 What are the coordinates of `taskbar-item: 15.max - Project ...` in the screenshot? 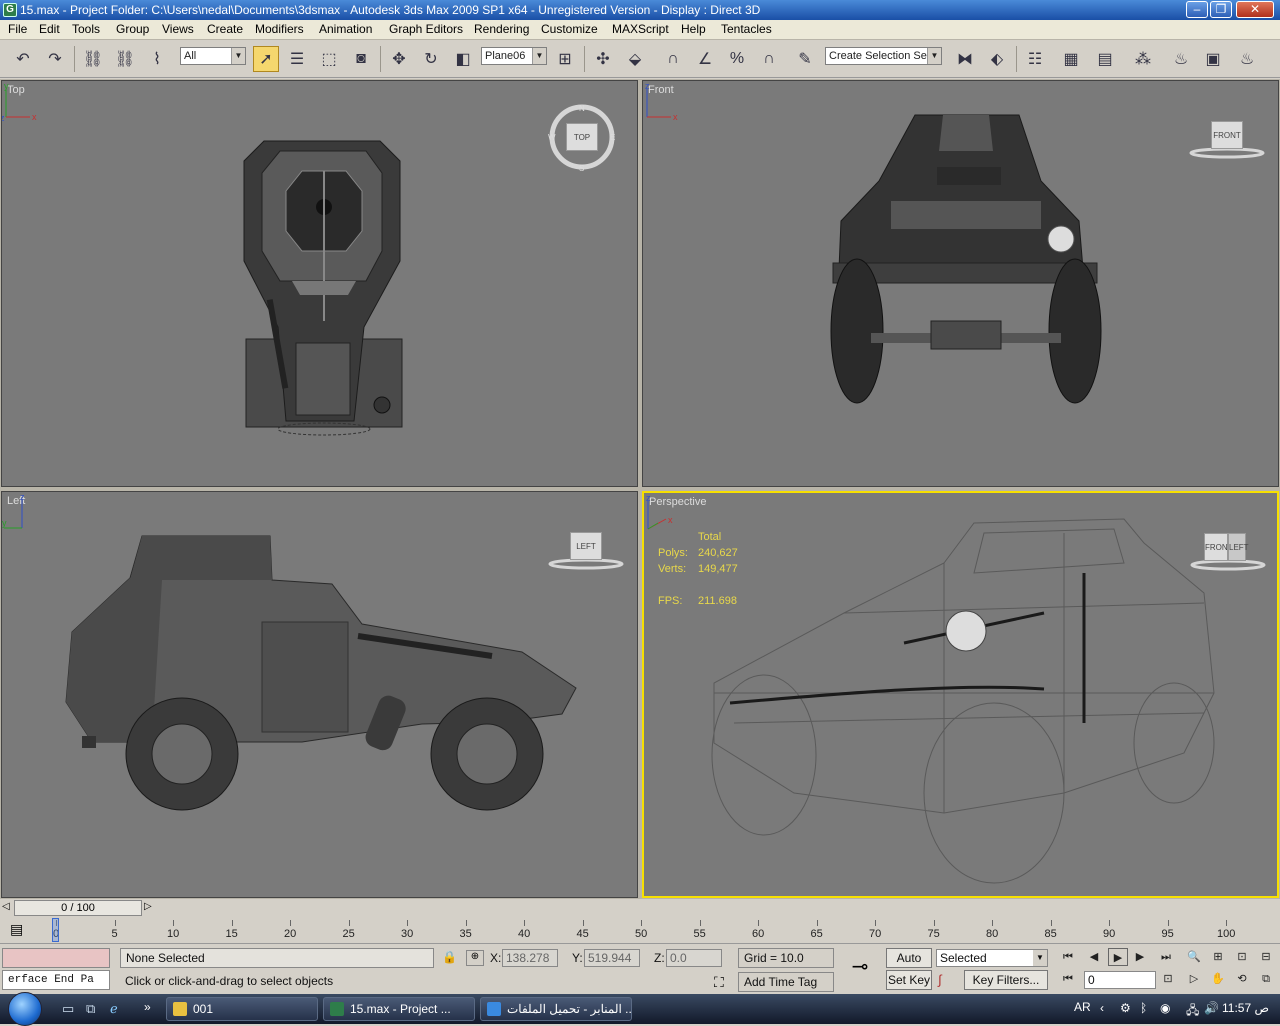 It's located at (399, 1009).